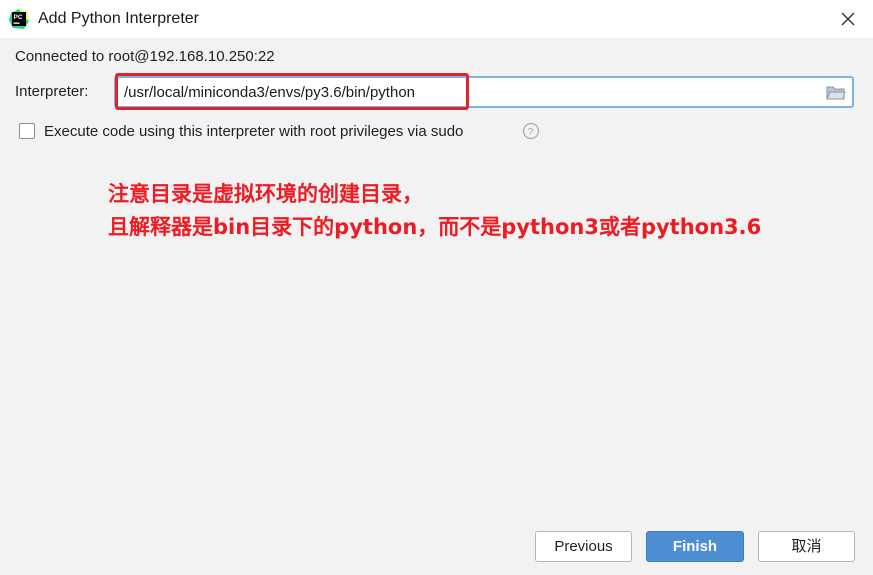 The height and width of the screenshot is (575, 873). Describe the element at coordinates (292, 91) in the screenshot. I see `annotation-highlight-box` at that location.